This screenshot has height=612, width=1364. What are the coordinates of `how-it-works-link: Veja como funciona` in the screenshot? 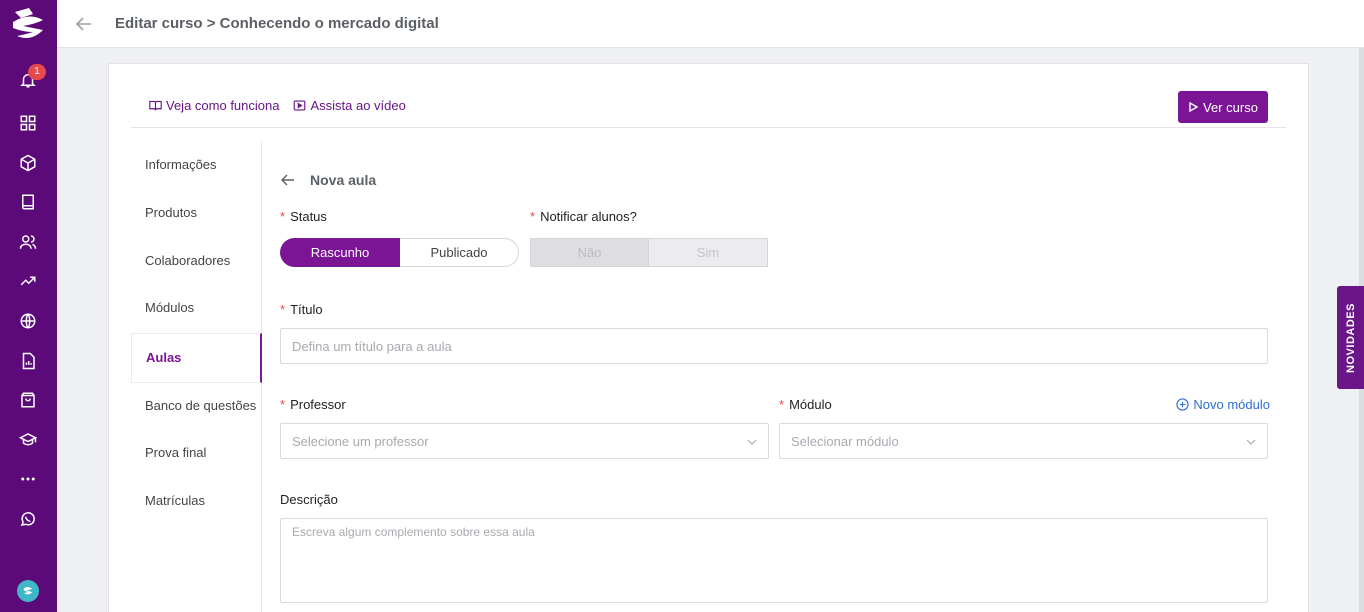 It's located at (214, 105).